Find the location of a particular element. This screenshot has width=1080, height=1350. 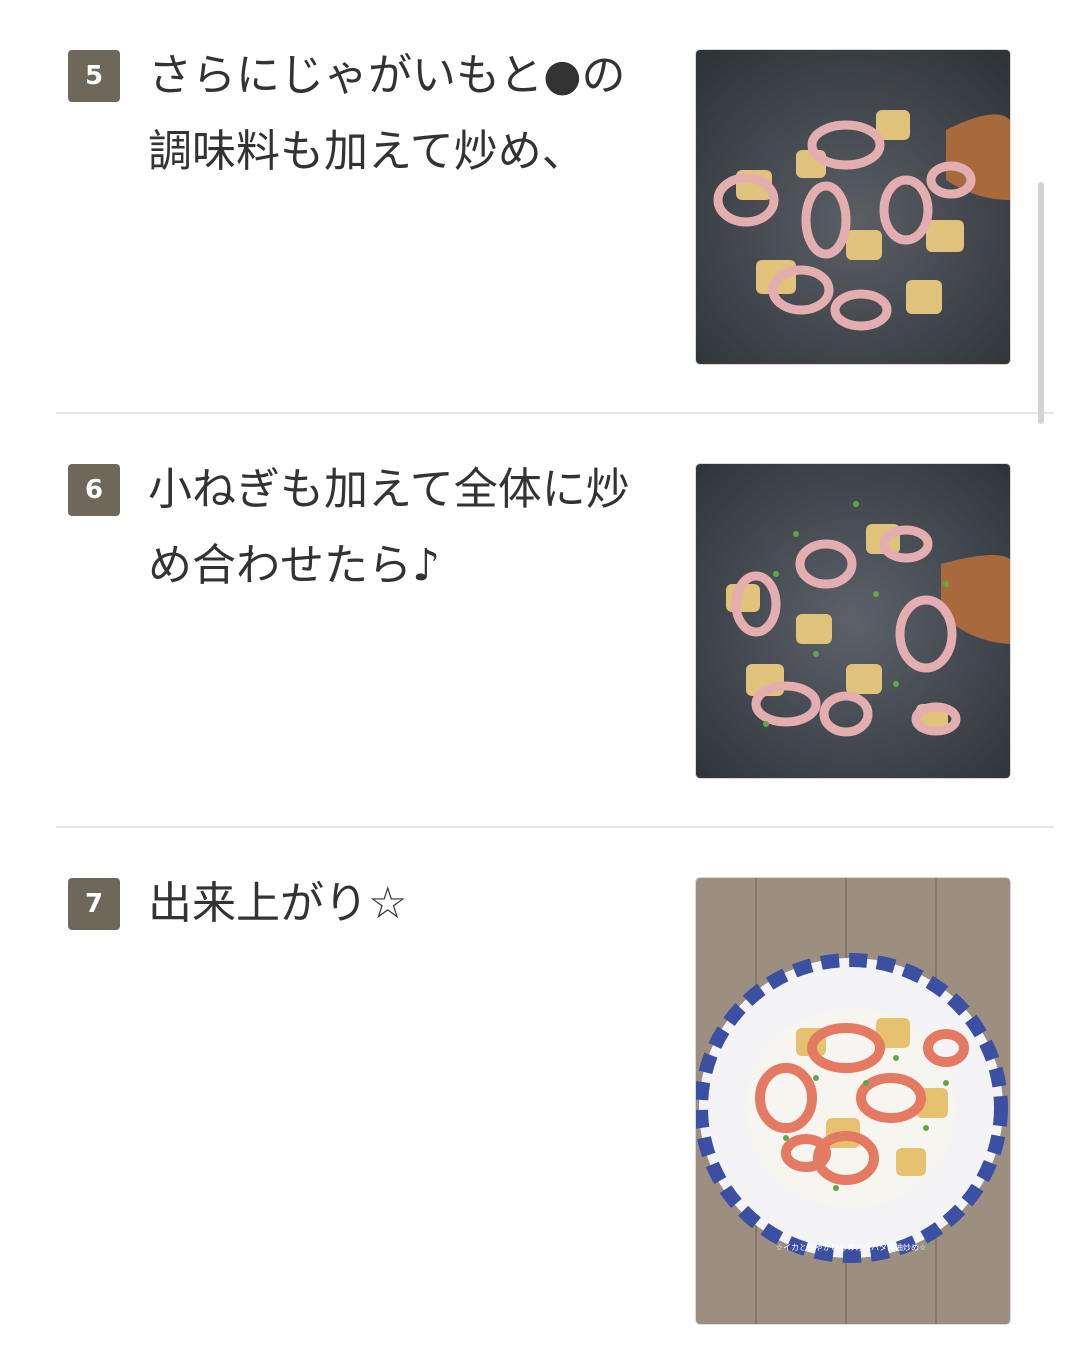

scrollbar is located at coordinates (1041, 303).